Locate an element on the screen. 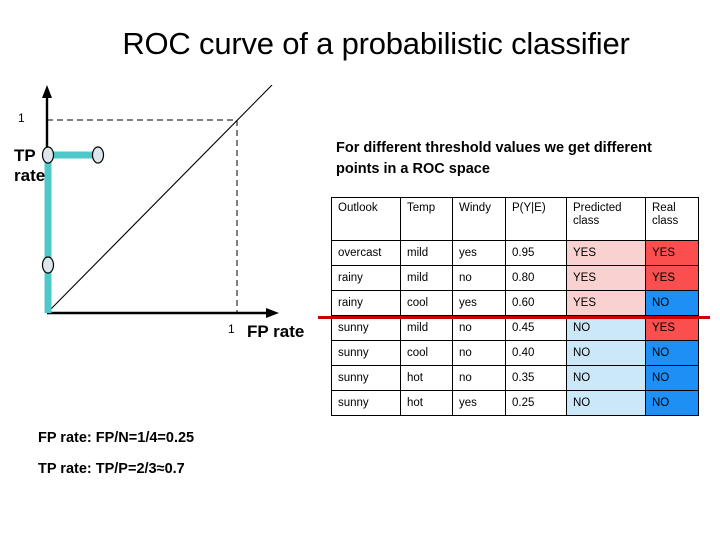 This screenshot has height=540, width=720. footnote-tp-rate: TP rate: TP/P=2/3≈0.7 is located at coordinates (111, 469).